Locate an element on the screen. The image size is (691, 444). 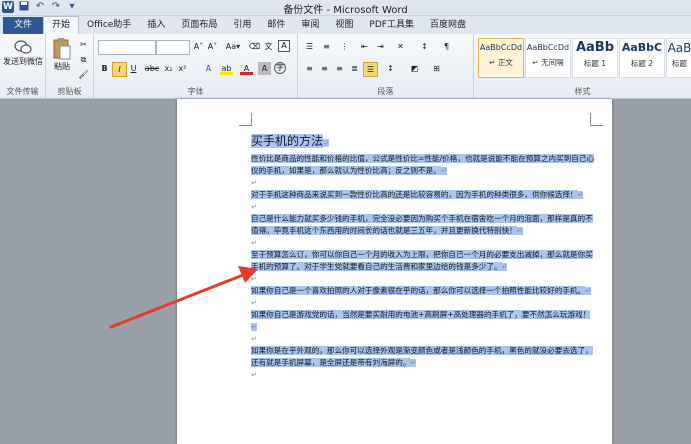
group-label-styles: 样式 is located at coordinates (582, 91).